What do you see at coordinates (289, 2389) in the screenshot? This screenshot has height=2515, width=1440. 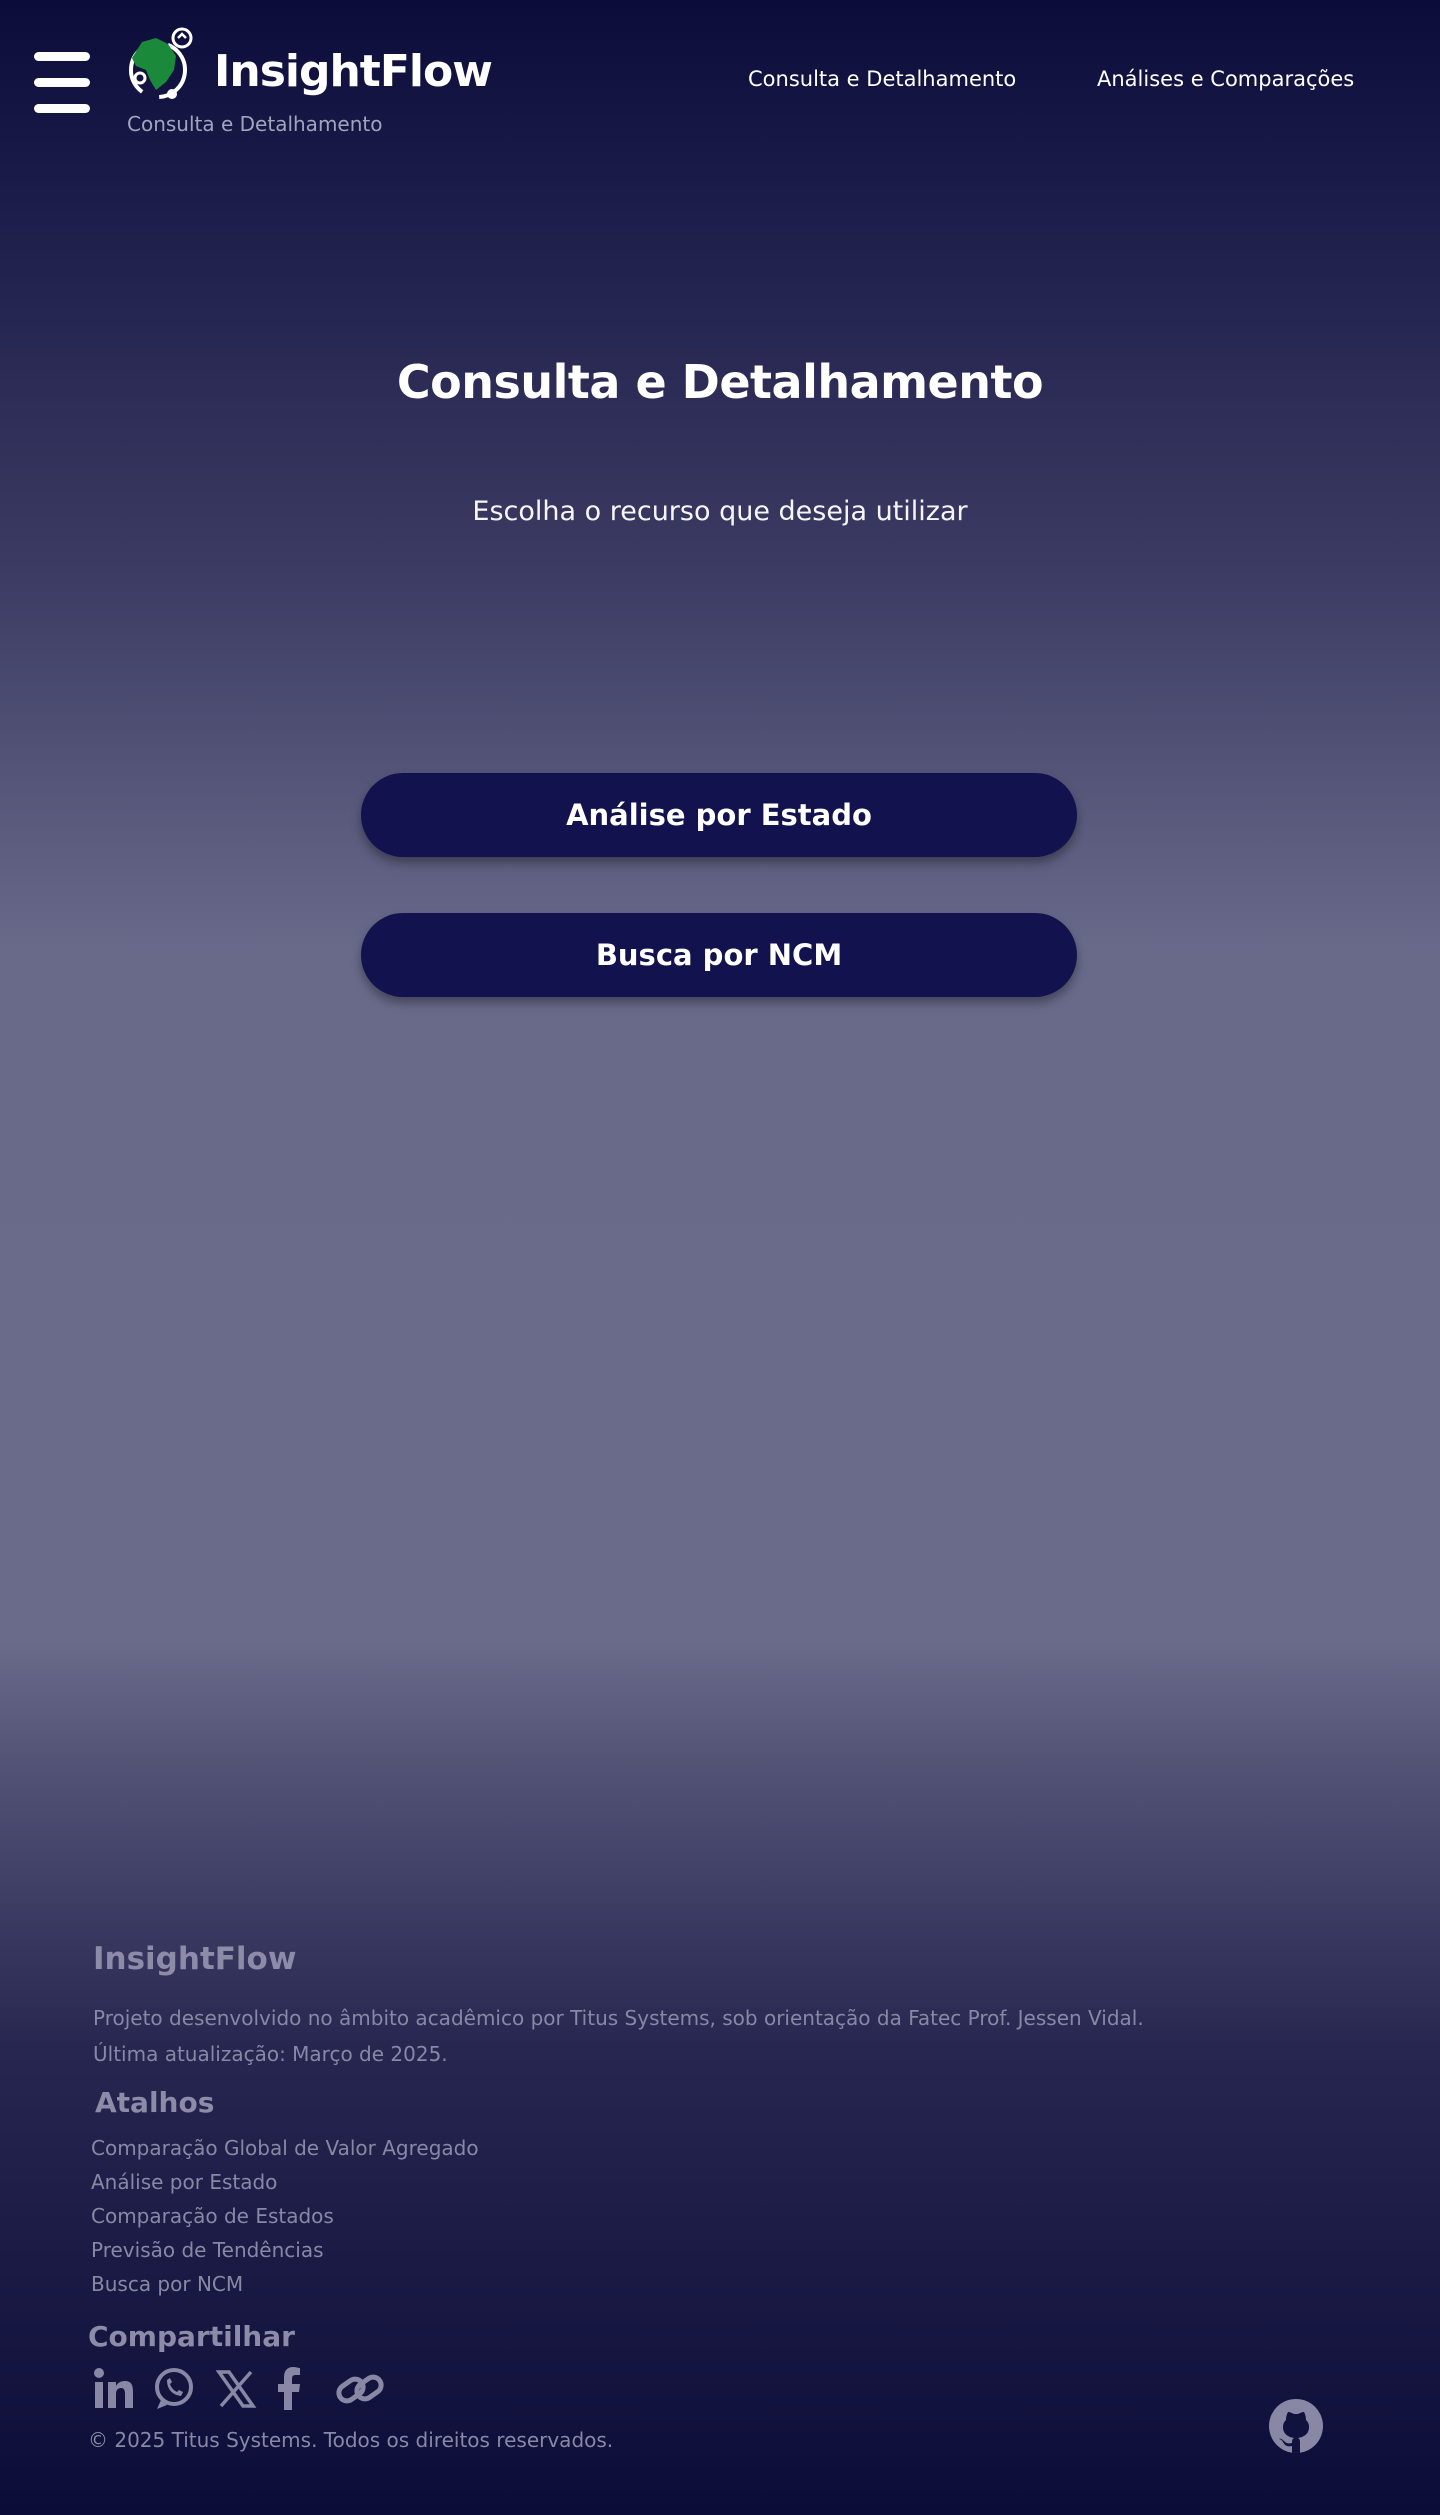 I see `facebook-icon` at bounding box center [289, 2389].